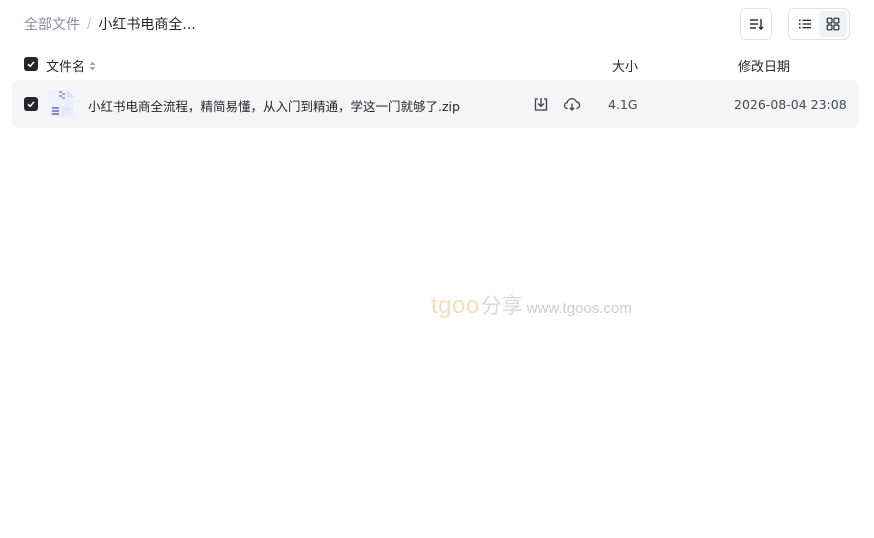  I want to click on select-all-checkbox, so click(31, 64).